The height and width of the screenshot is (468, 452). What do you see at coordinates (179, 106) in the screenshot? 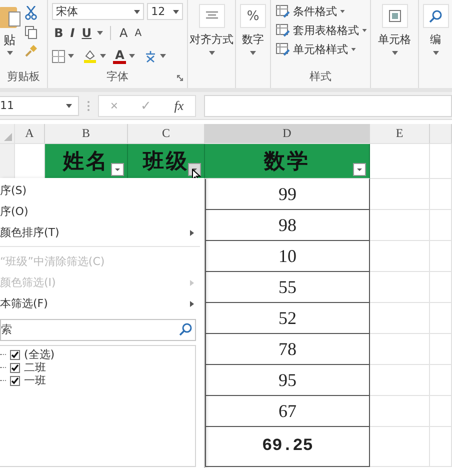
I see `insert-function-button: fx` at bounding box center [179, 106].